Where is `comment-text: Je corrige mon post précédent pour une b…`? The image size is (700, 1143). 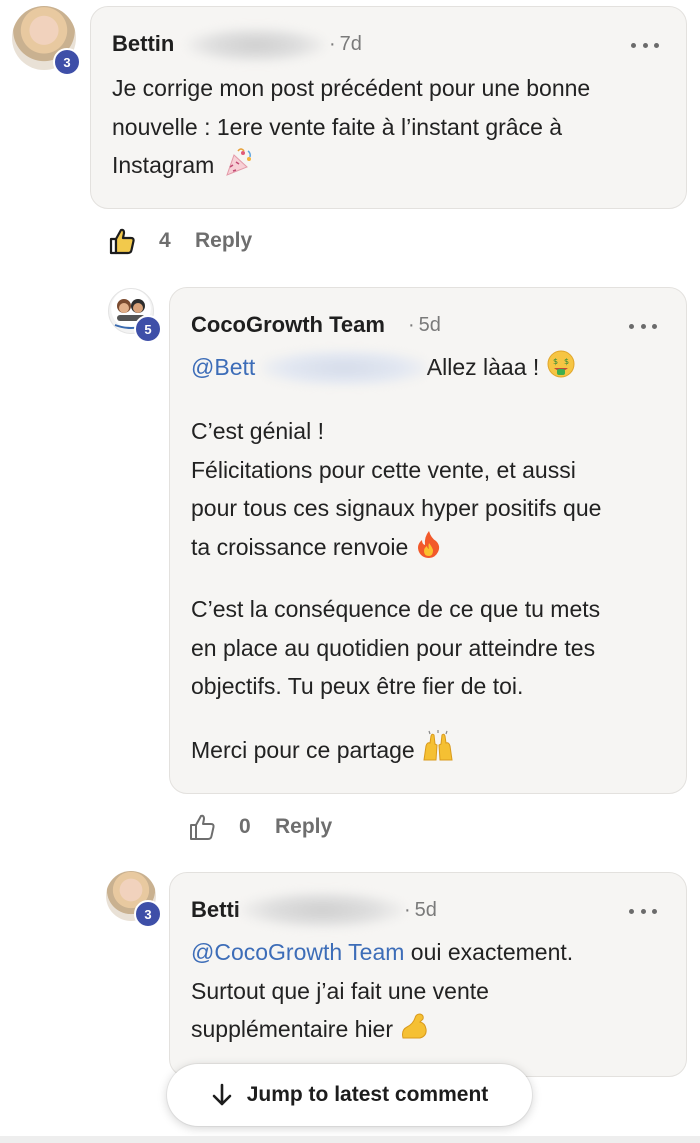
comment-text: Je corrige mon post précédent pour une b… is located at coordinates (351, 126).